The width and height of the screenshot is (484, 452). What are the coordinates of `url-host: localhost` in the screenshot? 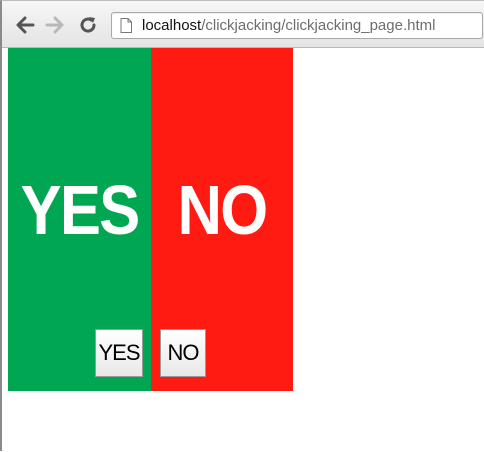 It's located at (172, 25).